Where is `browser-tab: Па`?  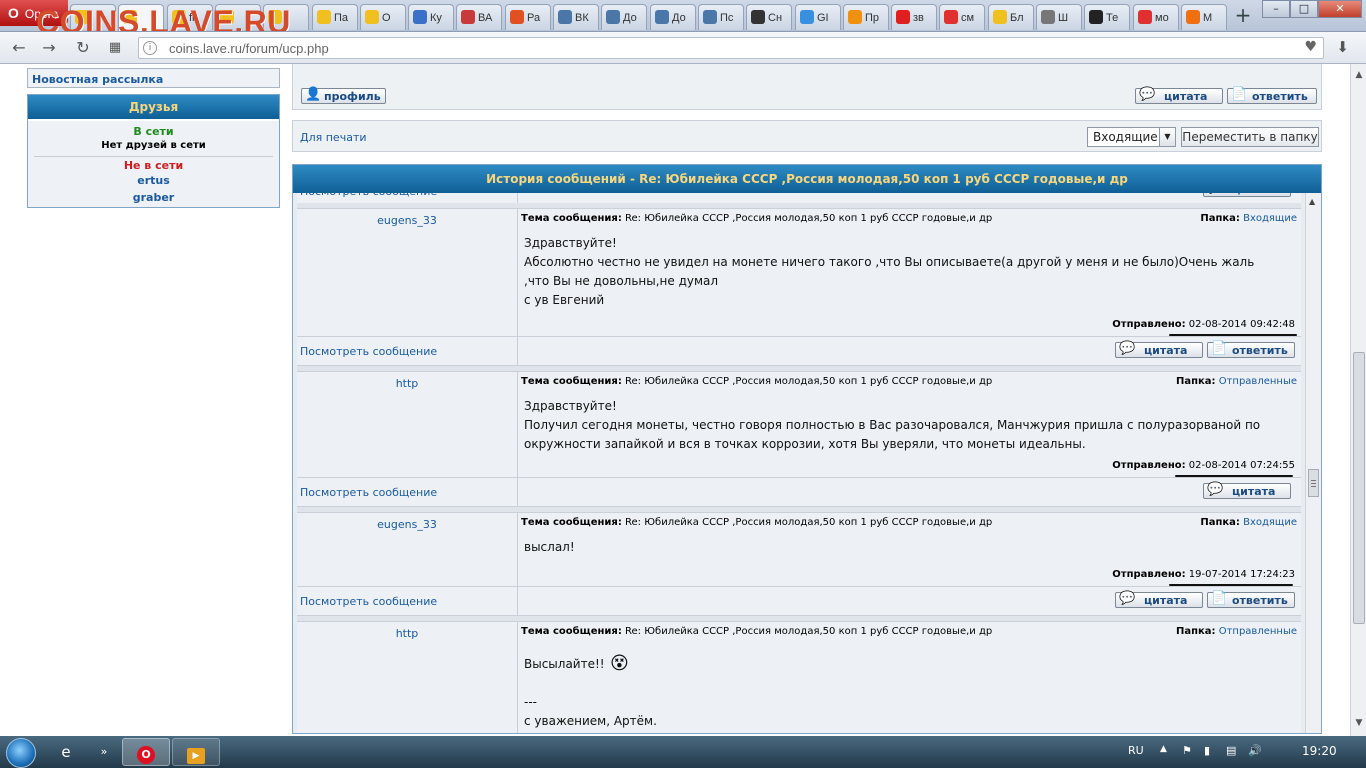 browser-tab: Па is located at coordinates (335, 17).